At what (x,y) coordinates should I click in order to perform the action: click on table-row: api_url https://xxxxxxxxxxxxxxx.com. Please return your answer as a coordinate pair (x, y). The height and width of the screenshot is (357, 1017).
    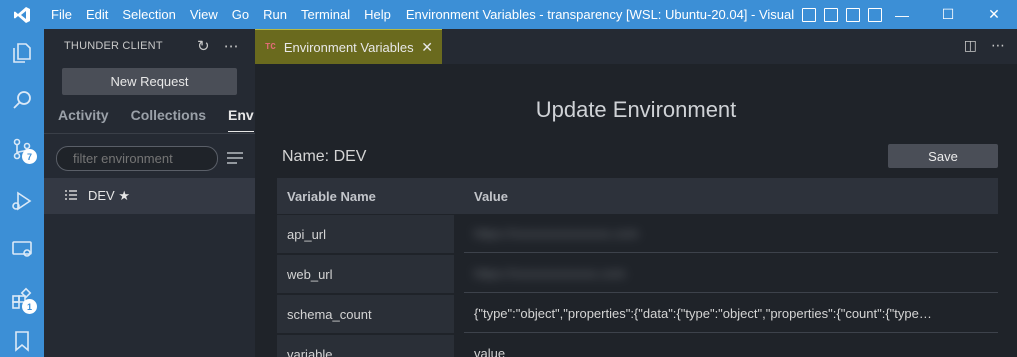
    Looking at the image, I should click on (637, 234).